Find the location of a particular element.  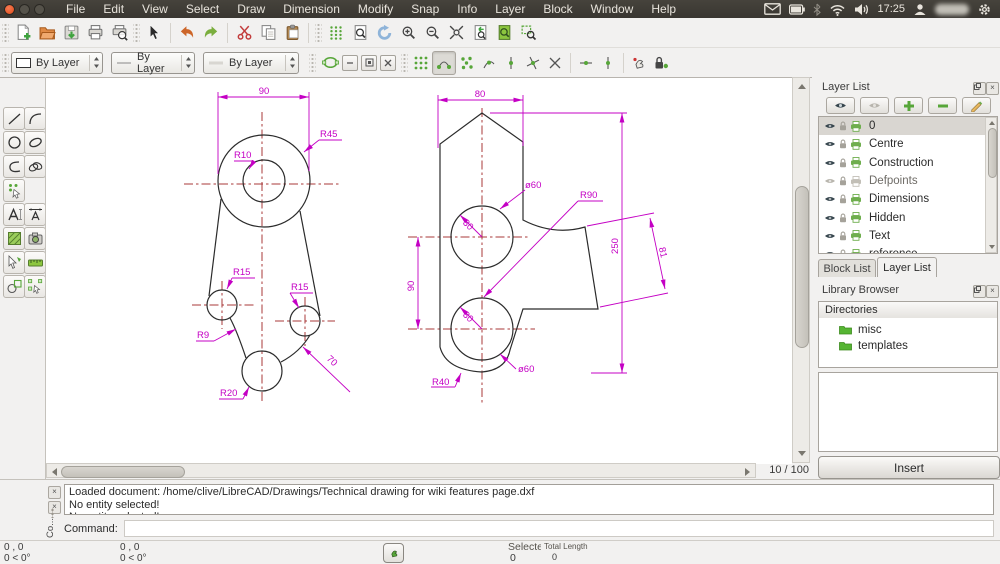

clock: 17:25 is located at coordinates (891, 9).